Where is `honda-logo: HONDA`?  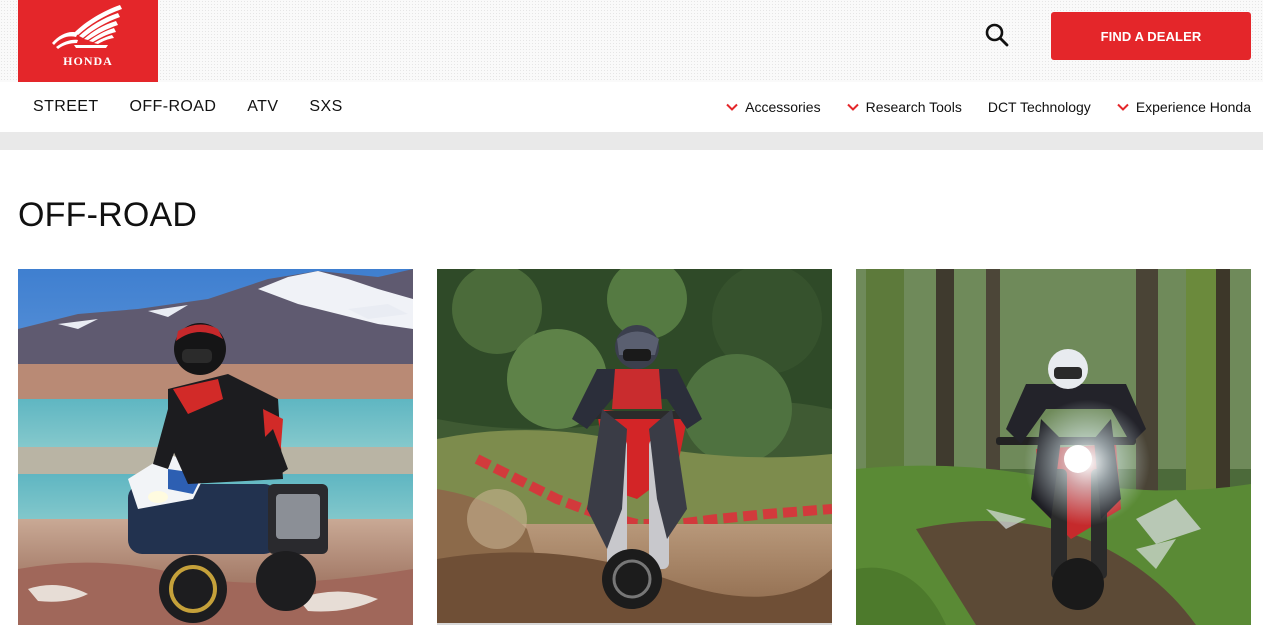 honda-logo: HONDA is located at coordinates (88, 41).